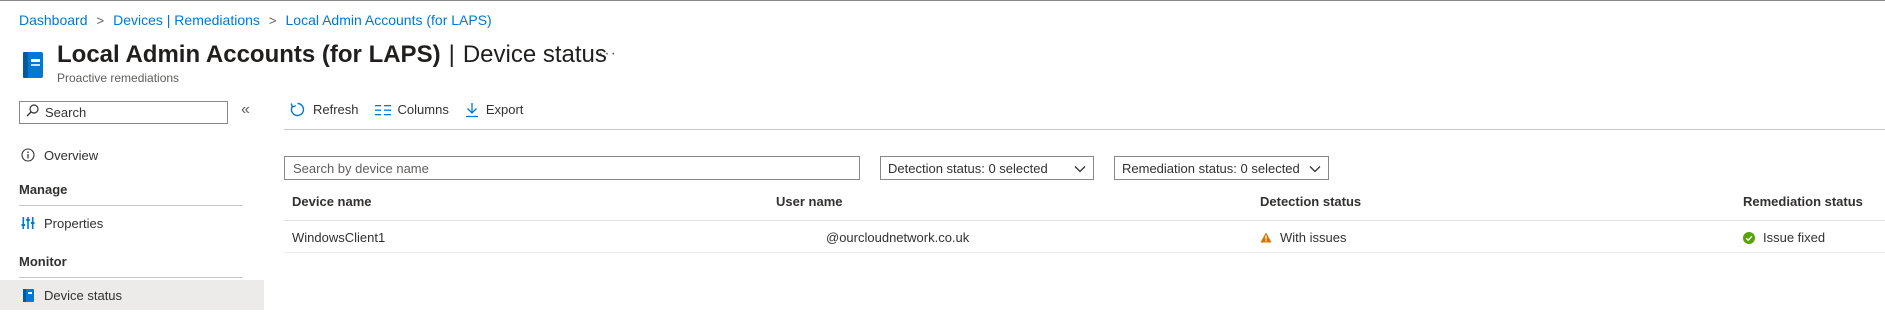 The width and height of the screenshot is (1885, 326). Describe the element at coordinates (132, 112) in the screenshot. I see `sidebar-search-input` at that location.